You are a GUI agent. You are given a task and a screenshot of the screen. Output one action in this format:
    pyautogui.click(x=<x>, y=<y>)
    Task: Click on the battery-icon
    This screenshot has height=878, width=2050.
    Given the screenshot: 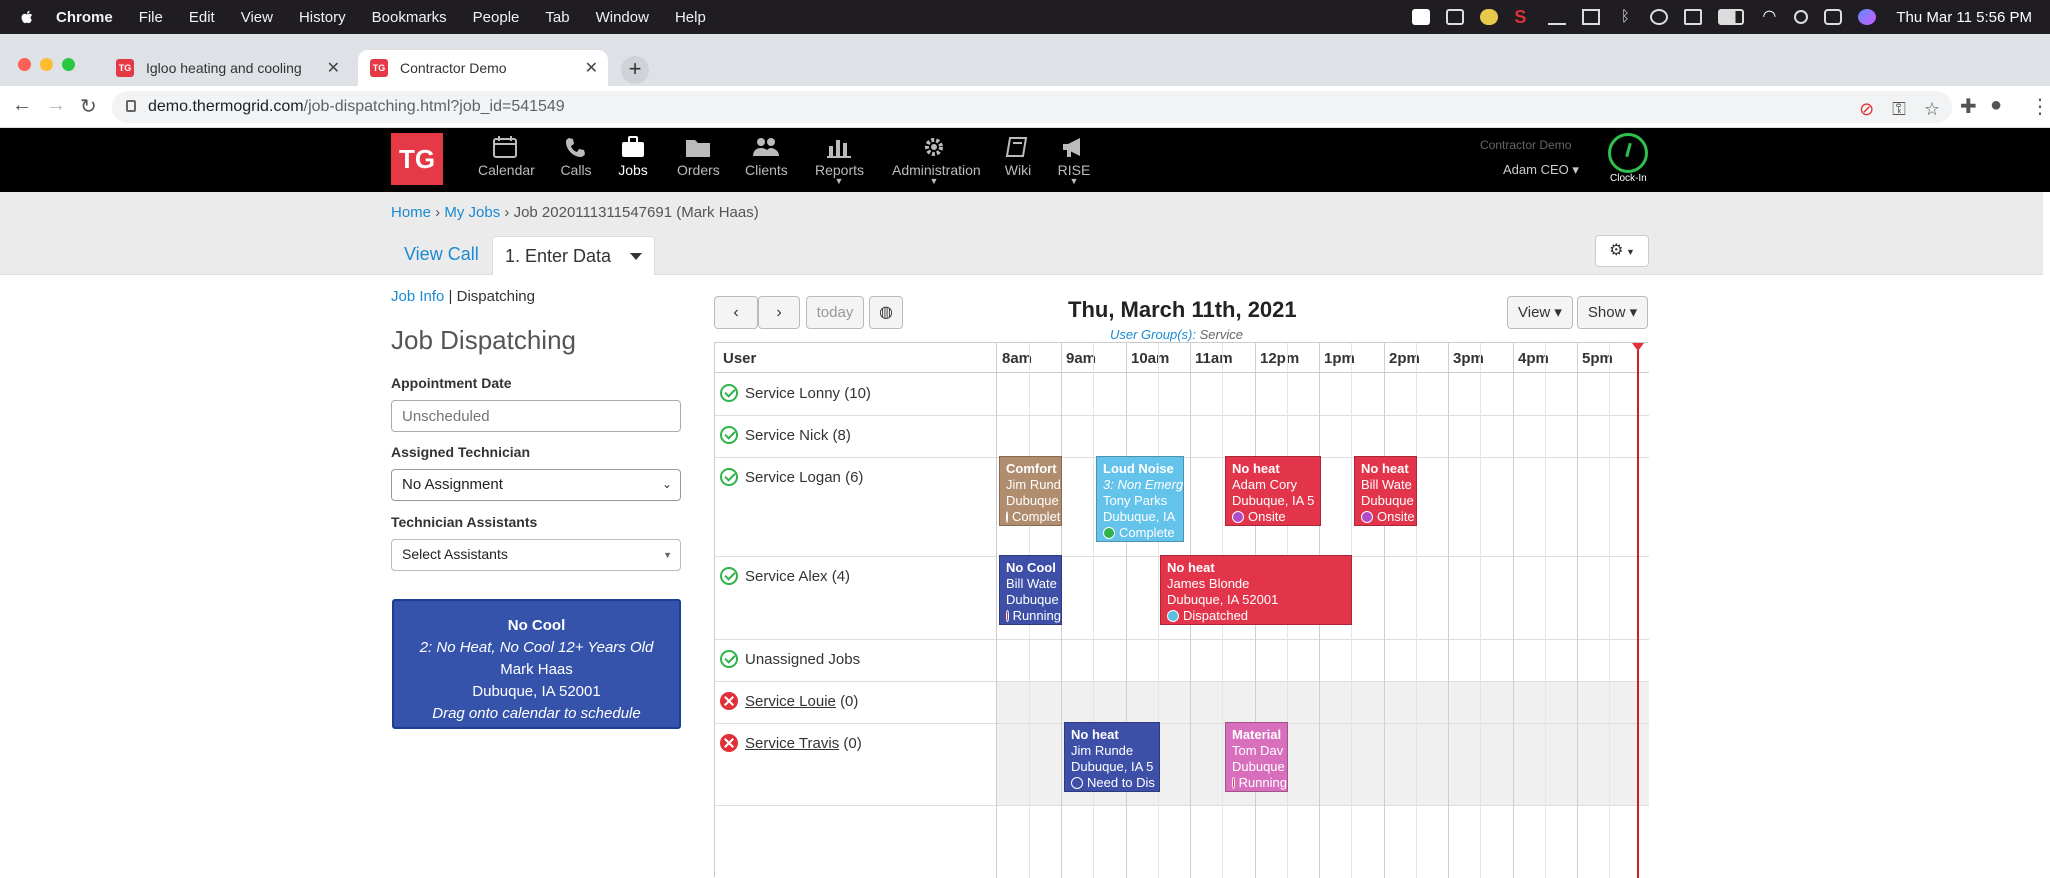 What is the action you would take?
    pyautogui.click(x=1731, y=17)
    